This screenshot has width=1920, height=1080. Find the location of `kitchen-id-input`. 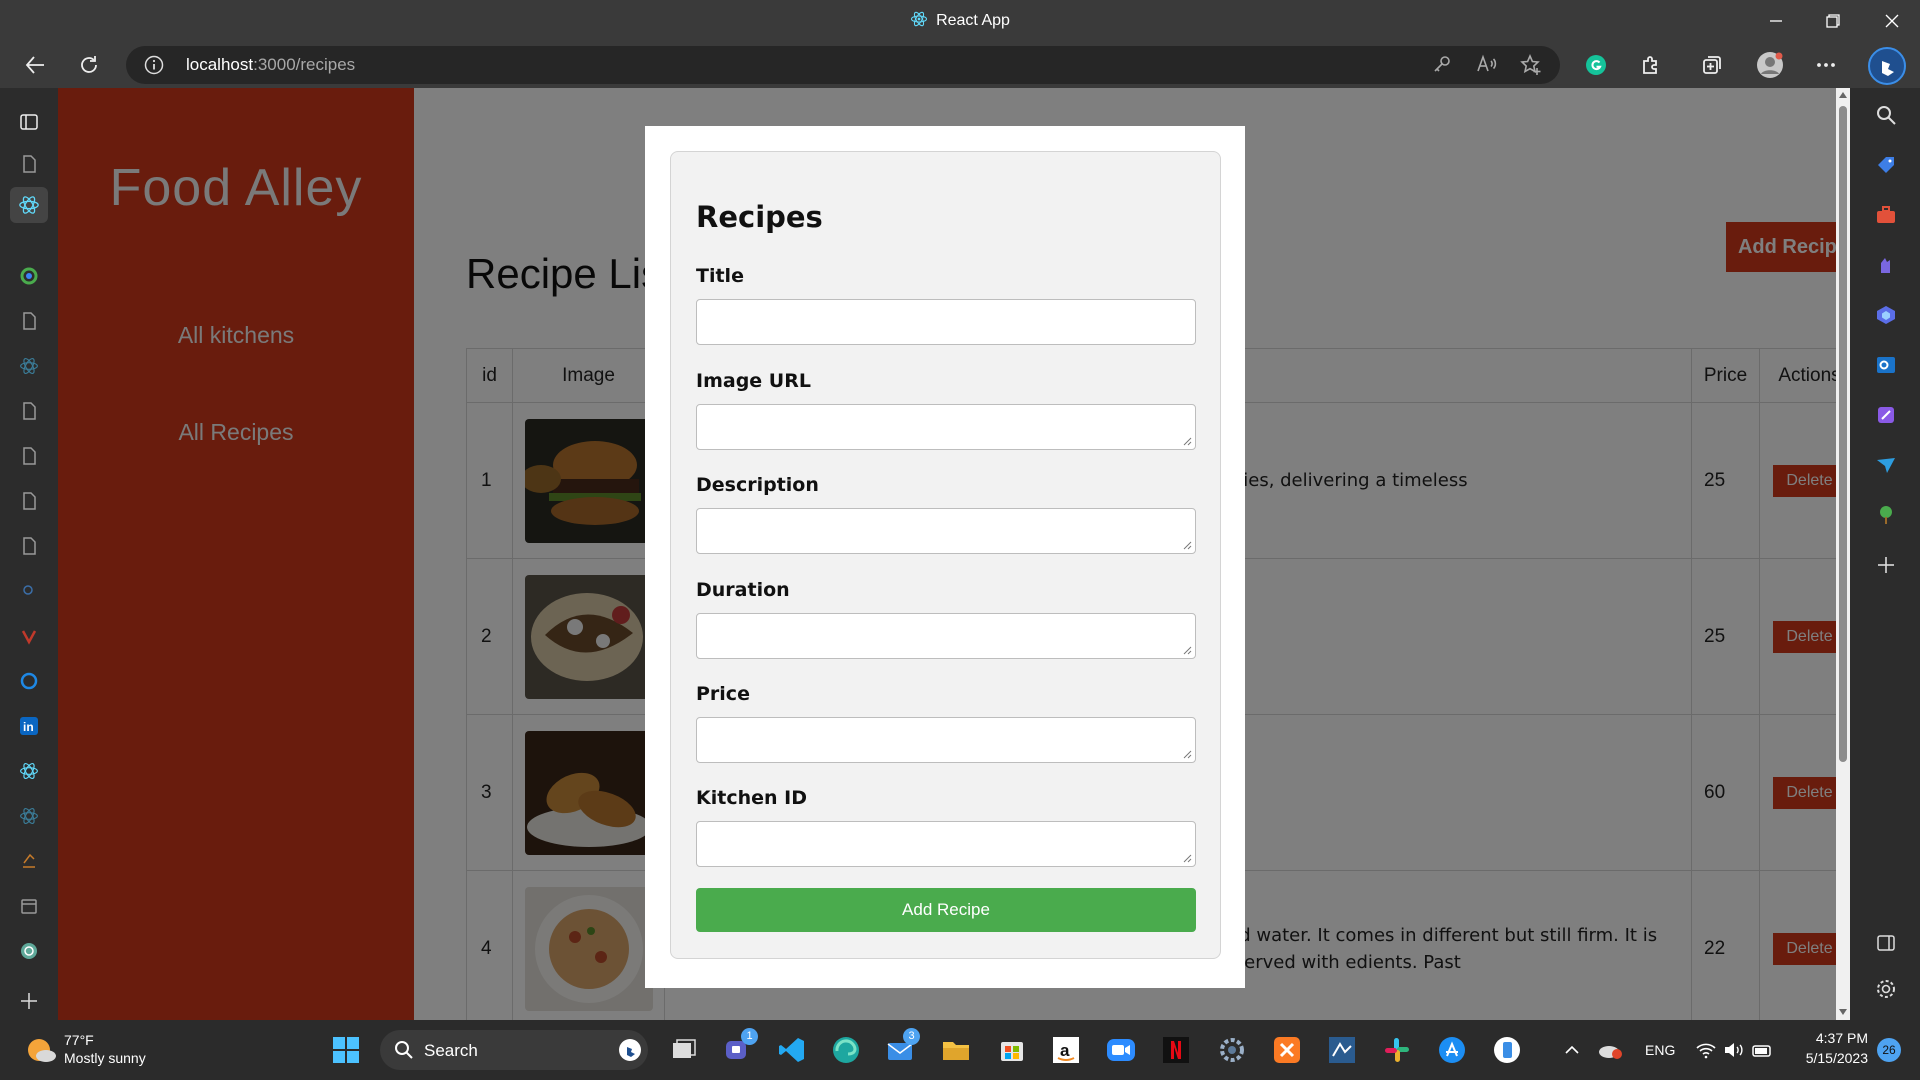

kitchen-id-input is located at coordinates (946, 844).